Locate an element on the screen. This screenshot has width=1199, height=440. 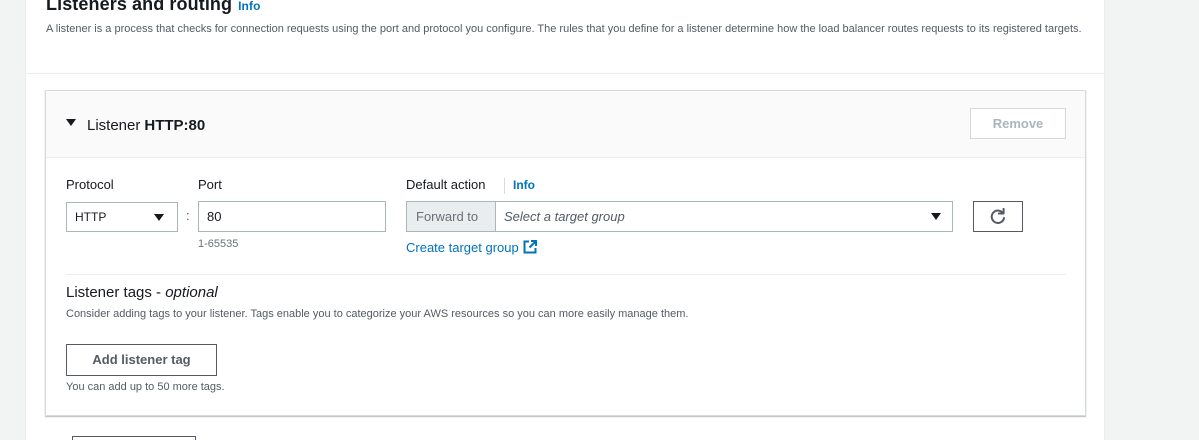
protocol-label: Protocol is located at coordinates (90, 184).